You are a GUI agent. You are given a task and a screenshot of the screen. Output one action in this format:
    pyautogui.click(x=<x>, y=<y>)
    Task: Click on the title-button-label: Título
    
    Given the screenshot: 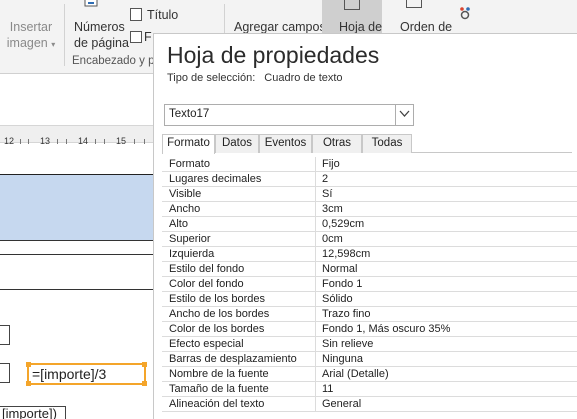 What is the action you would take?
    pyautogui.click(x=163, y=15)
    